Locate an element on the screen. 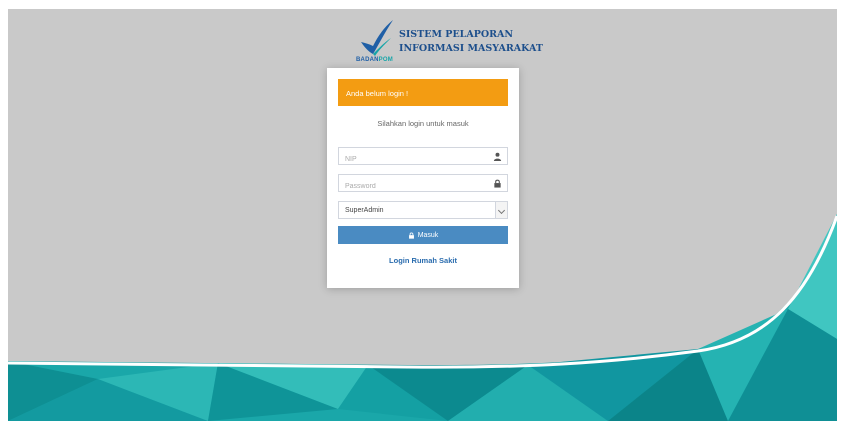  role-selected-value: SuperAdmin is located at coordinates (364, 210).